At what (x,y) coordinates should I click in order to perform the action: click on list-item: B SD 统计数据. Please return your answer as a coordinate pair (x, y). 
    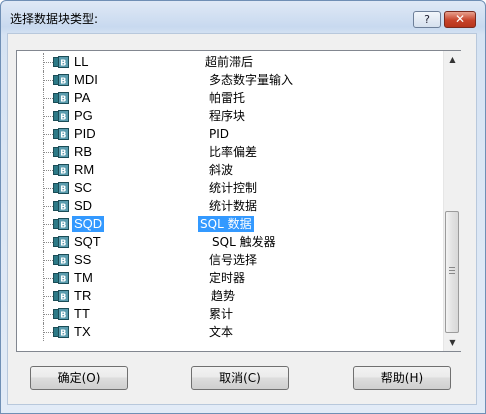
    Looking at the image, I should click on (230, 206).